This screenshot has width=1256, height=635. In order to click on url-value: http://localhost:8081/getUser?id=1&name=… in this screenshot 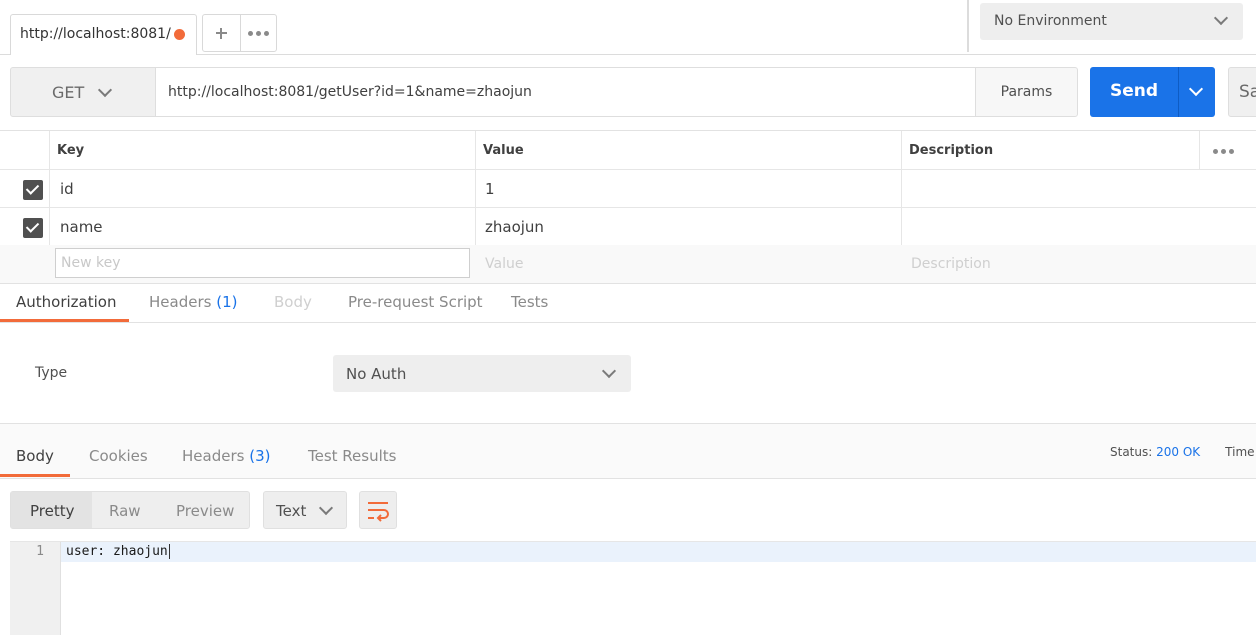, I will do `click(350, 92)`.